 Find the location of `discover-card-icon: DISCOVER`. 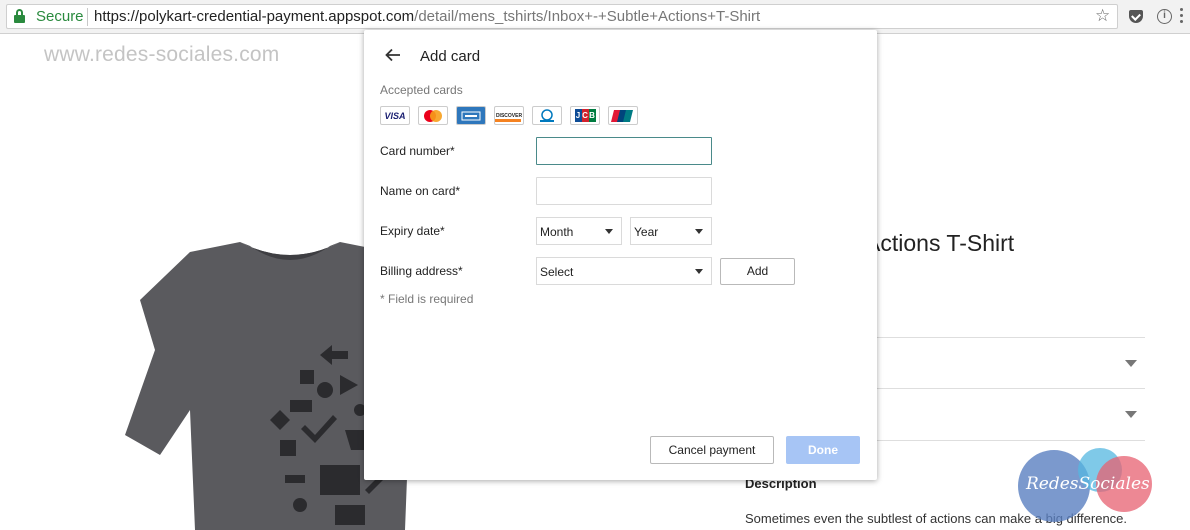

discover-card-icon: DISCOVER is located at coordinates (509, 115).